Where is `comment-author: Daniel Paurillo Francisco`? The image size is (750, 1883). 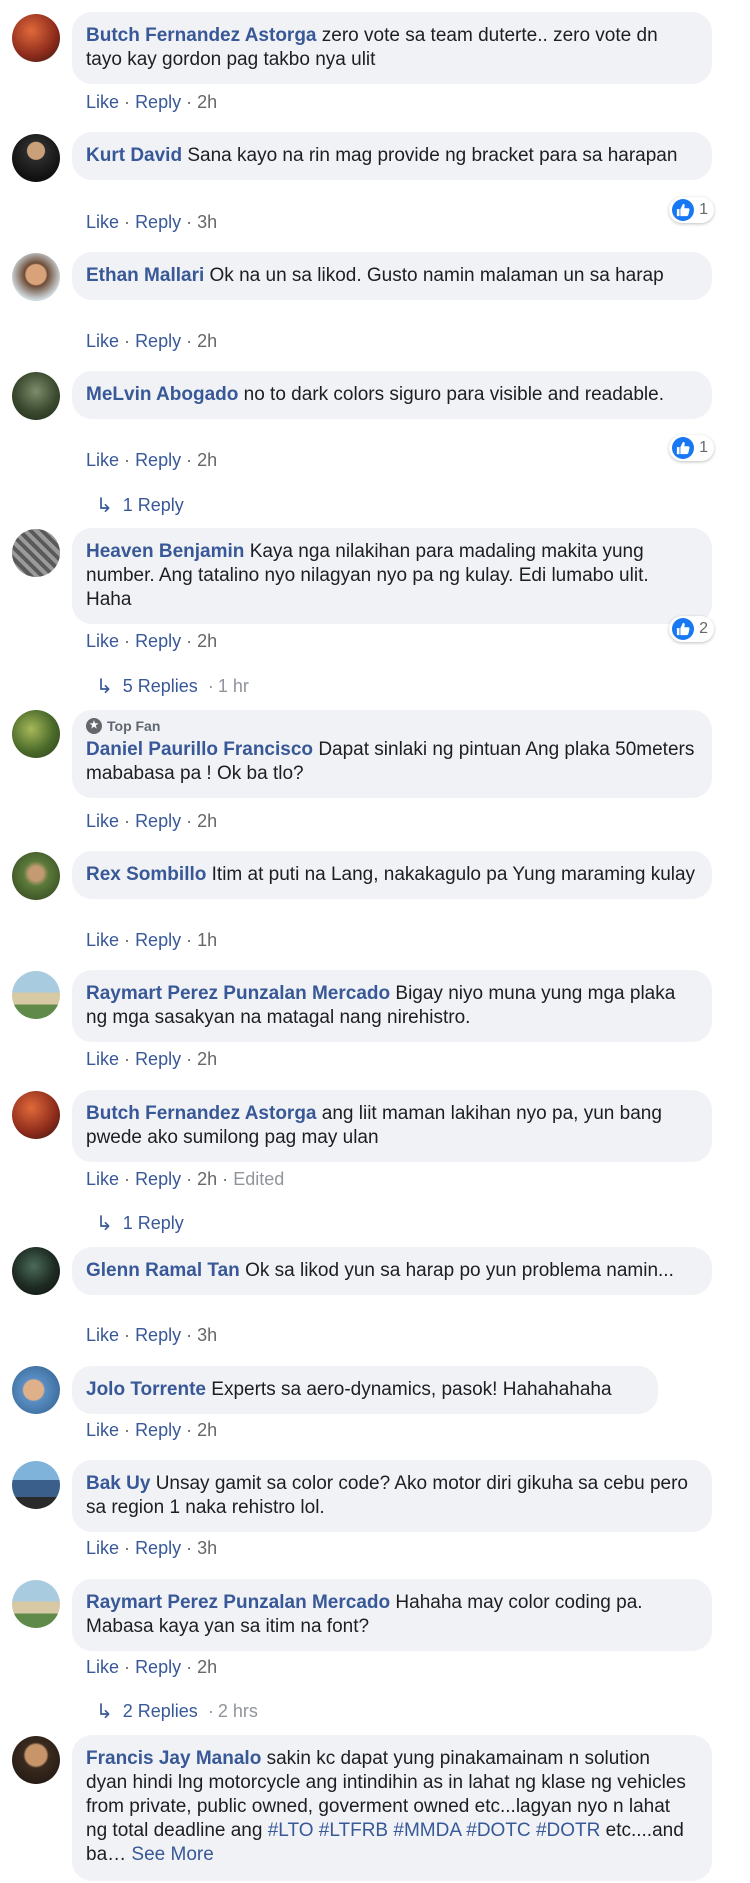
comment-author: Daniel Paurillo Francisco is located at coordinates (199, 749).